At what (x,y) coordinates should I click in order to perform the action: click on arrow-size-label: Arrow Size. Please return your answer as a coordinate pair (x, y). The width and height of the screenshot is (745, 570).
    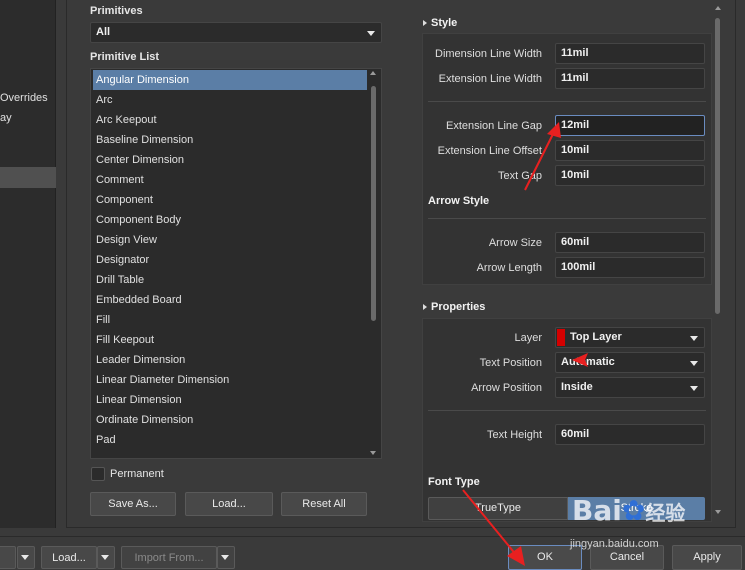
    Looking at the image, I should click on (515, 243).